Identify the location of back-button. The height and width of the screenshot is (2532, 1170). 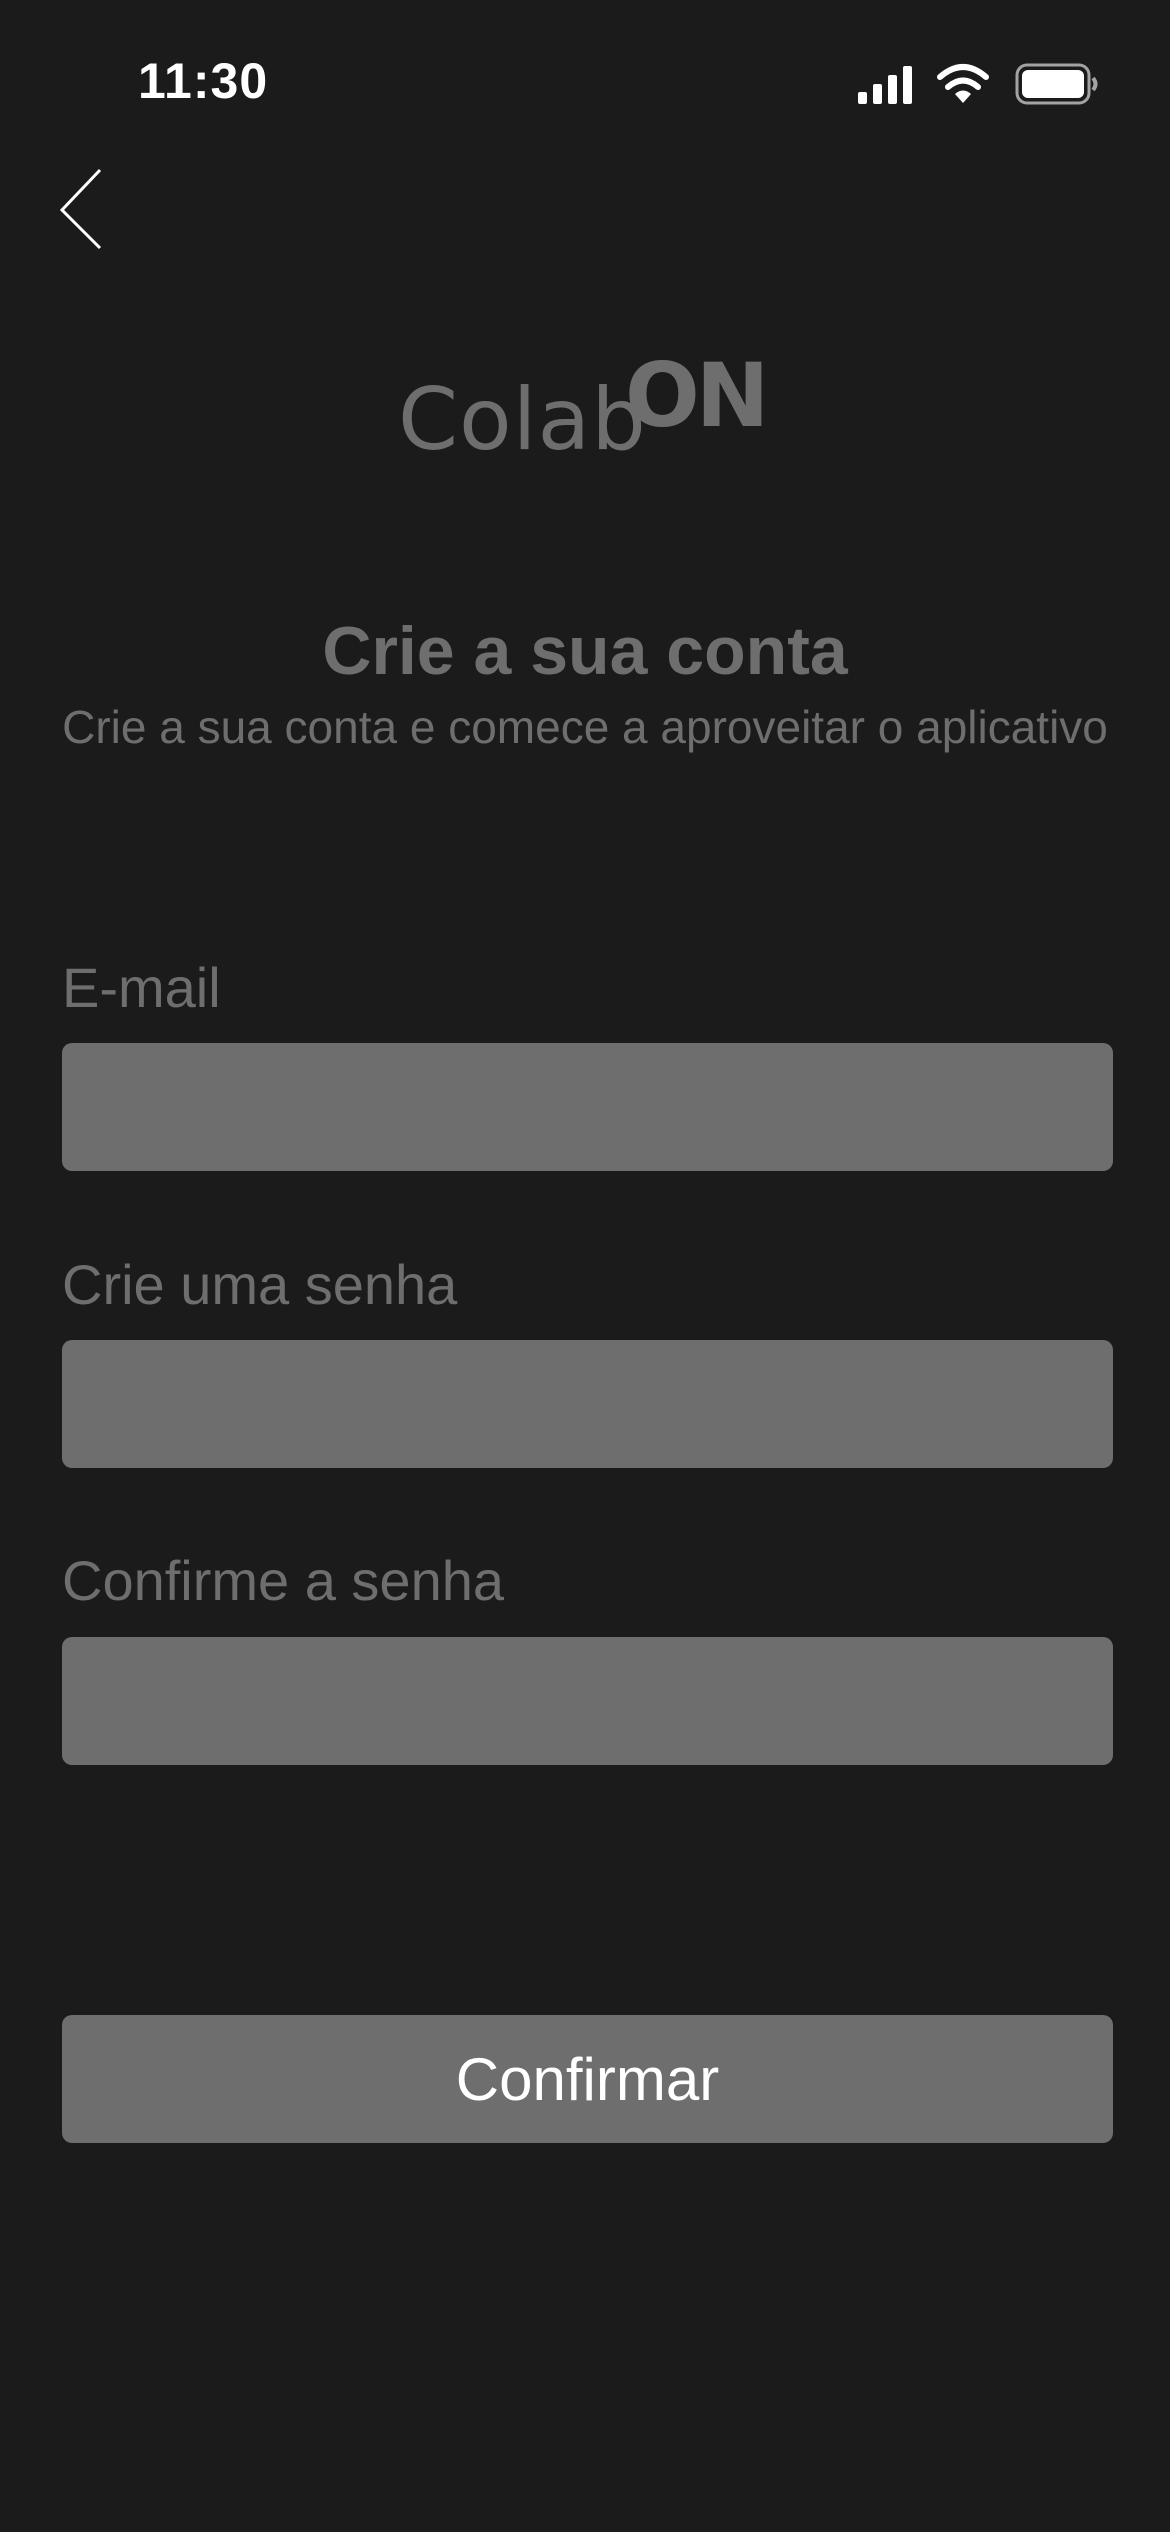
(82, 210).